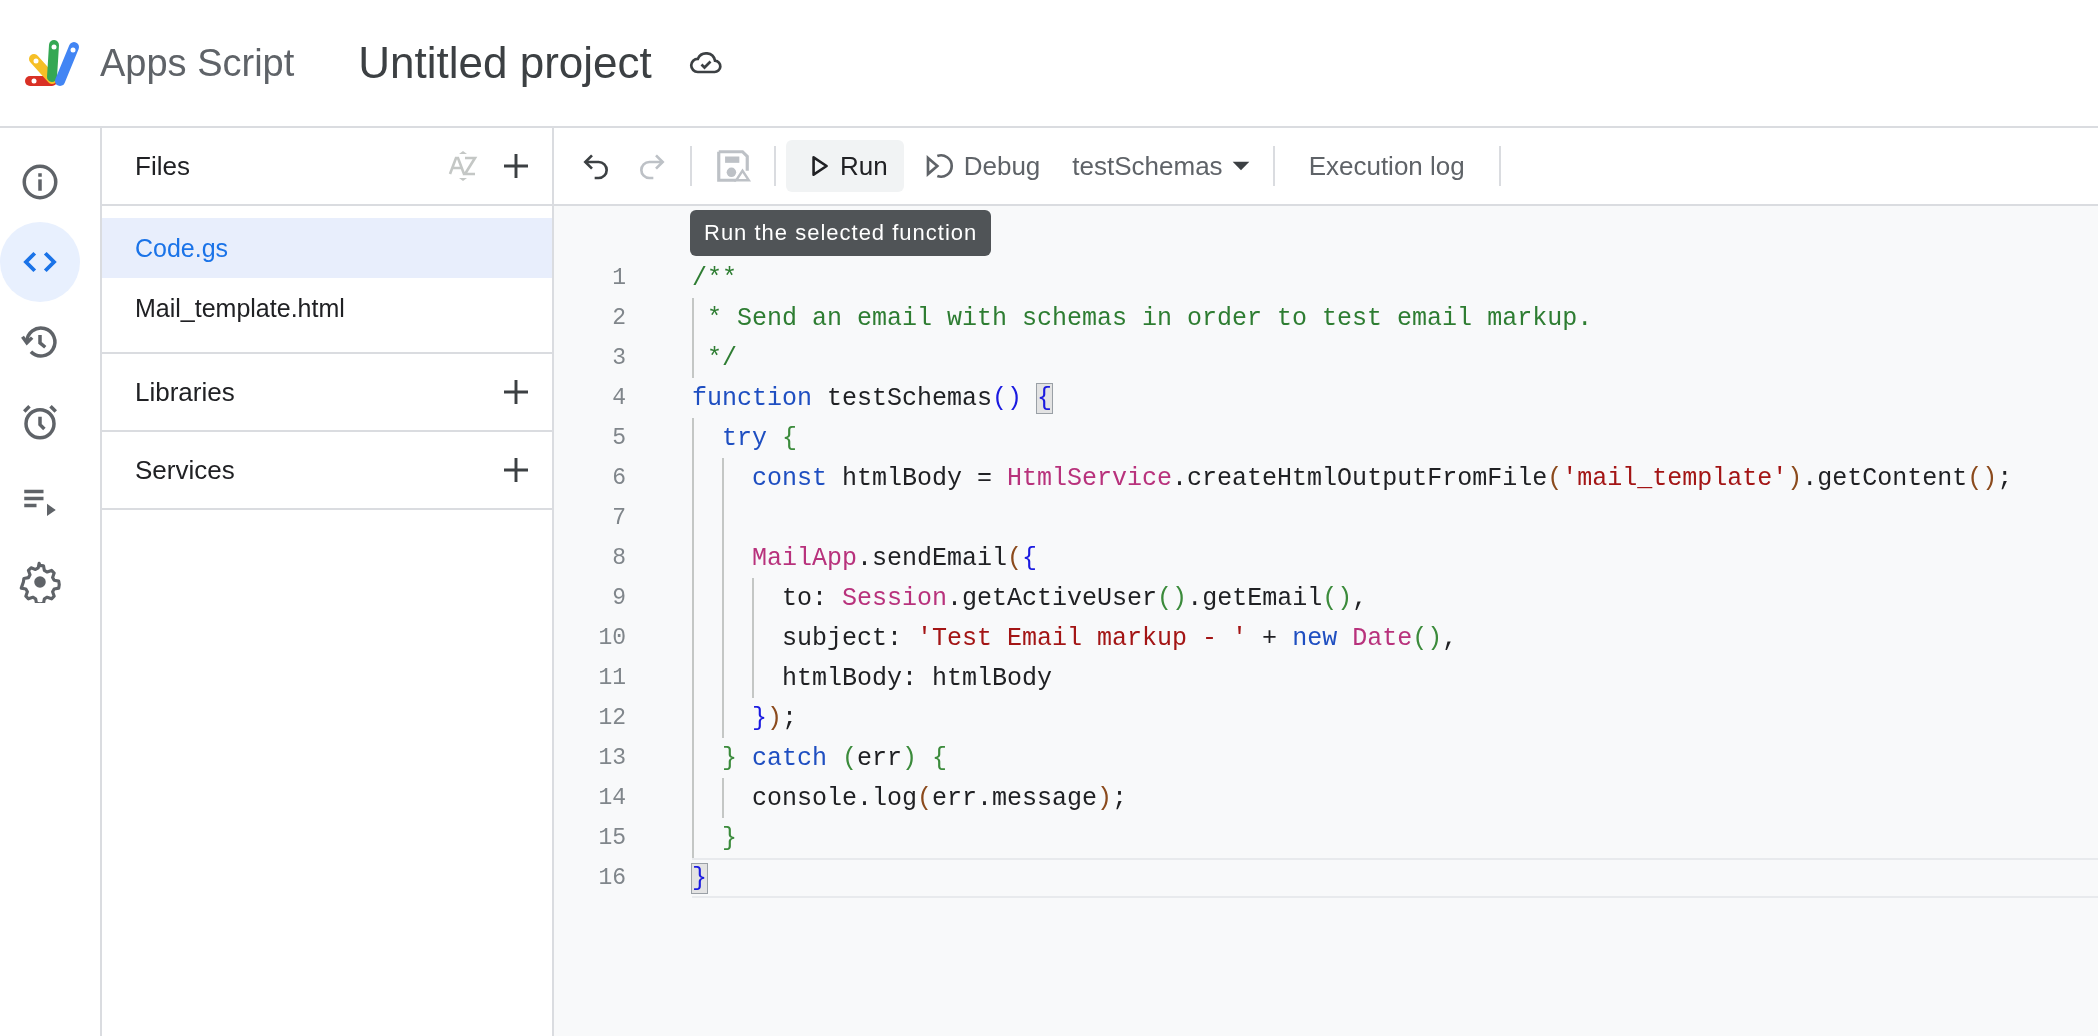  What do you see at coordinates (1240, 166) in the screenshot?
I see `caret-icon` at bounding box center [1240, 166].